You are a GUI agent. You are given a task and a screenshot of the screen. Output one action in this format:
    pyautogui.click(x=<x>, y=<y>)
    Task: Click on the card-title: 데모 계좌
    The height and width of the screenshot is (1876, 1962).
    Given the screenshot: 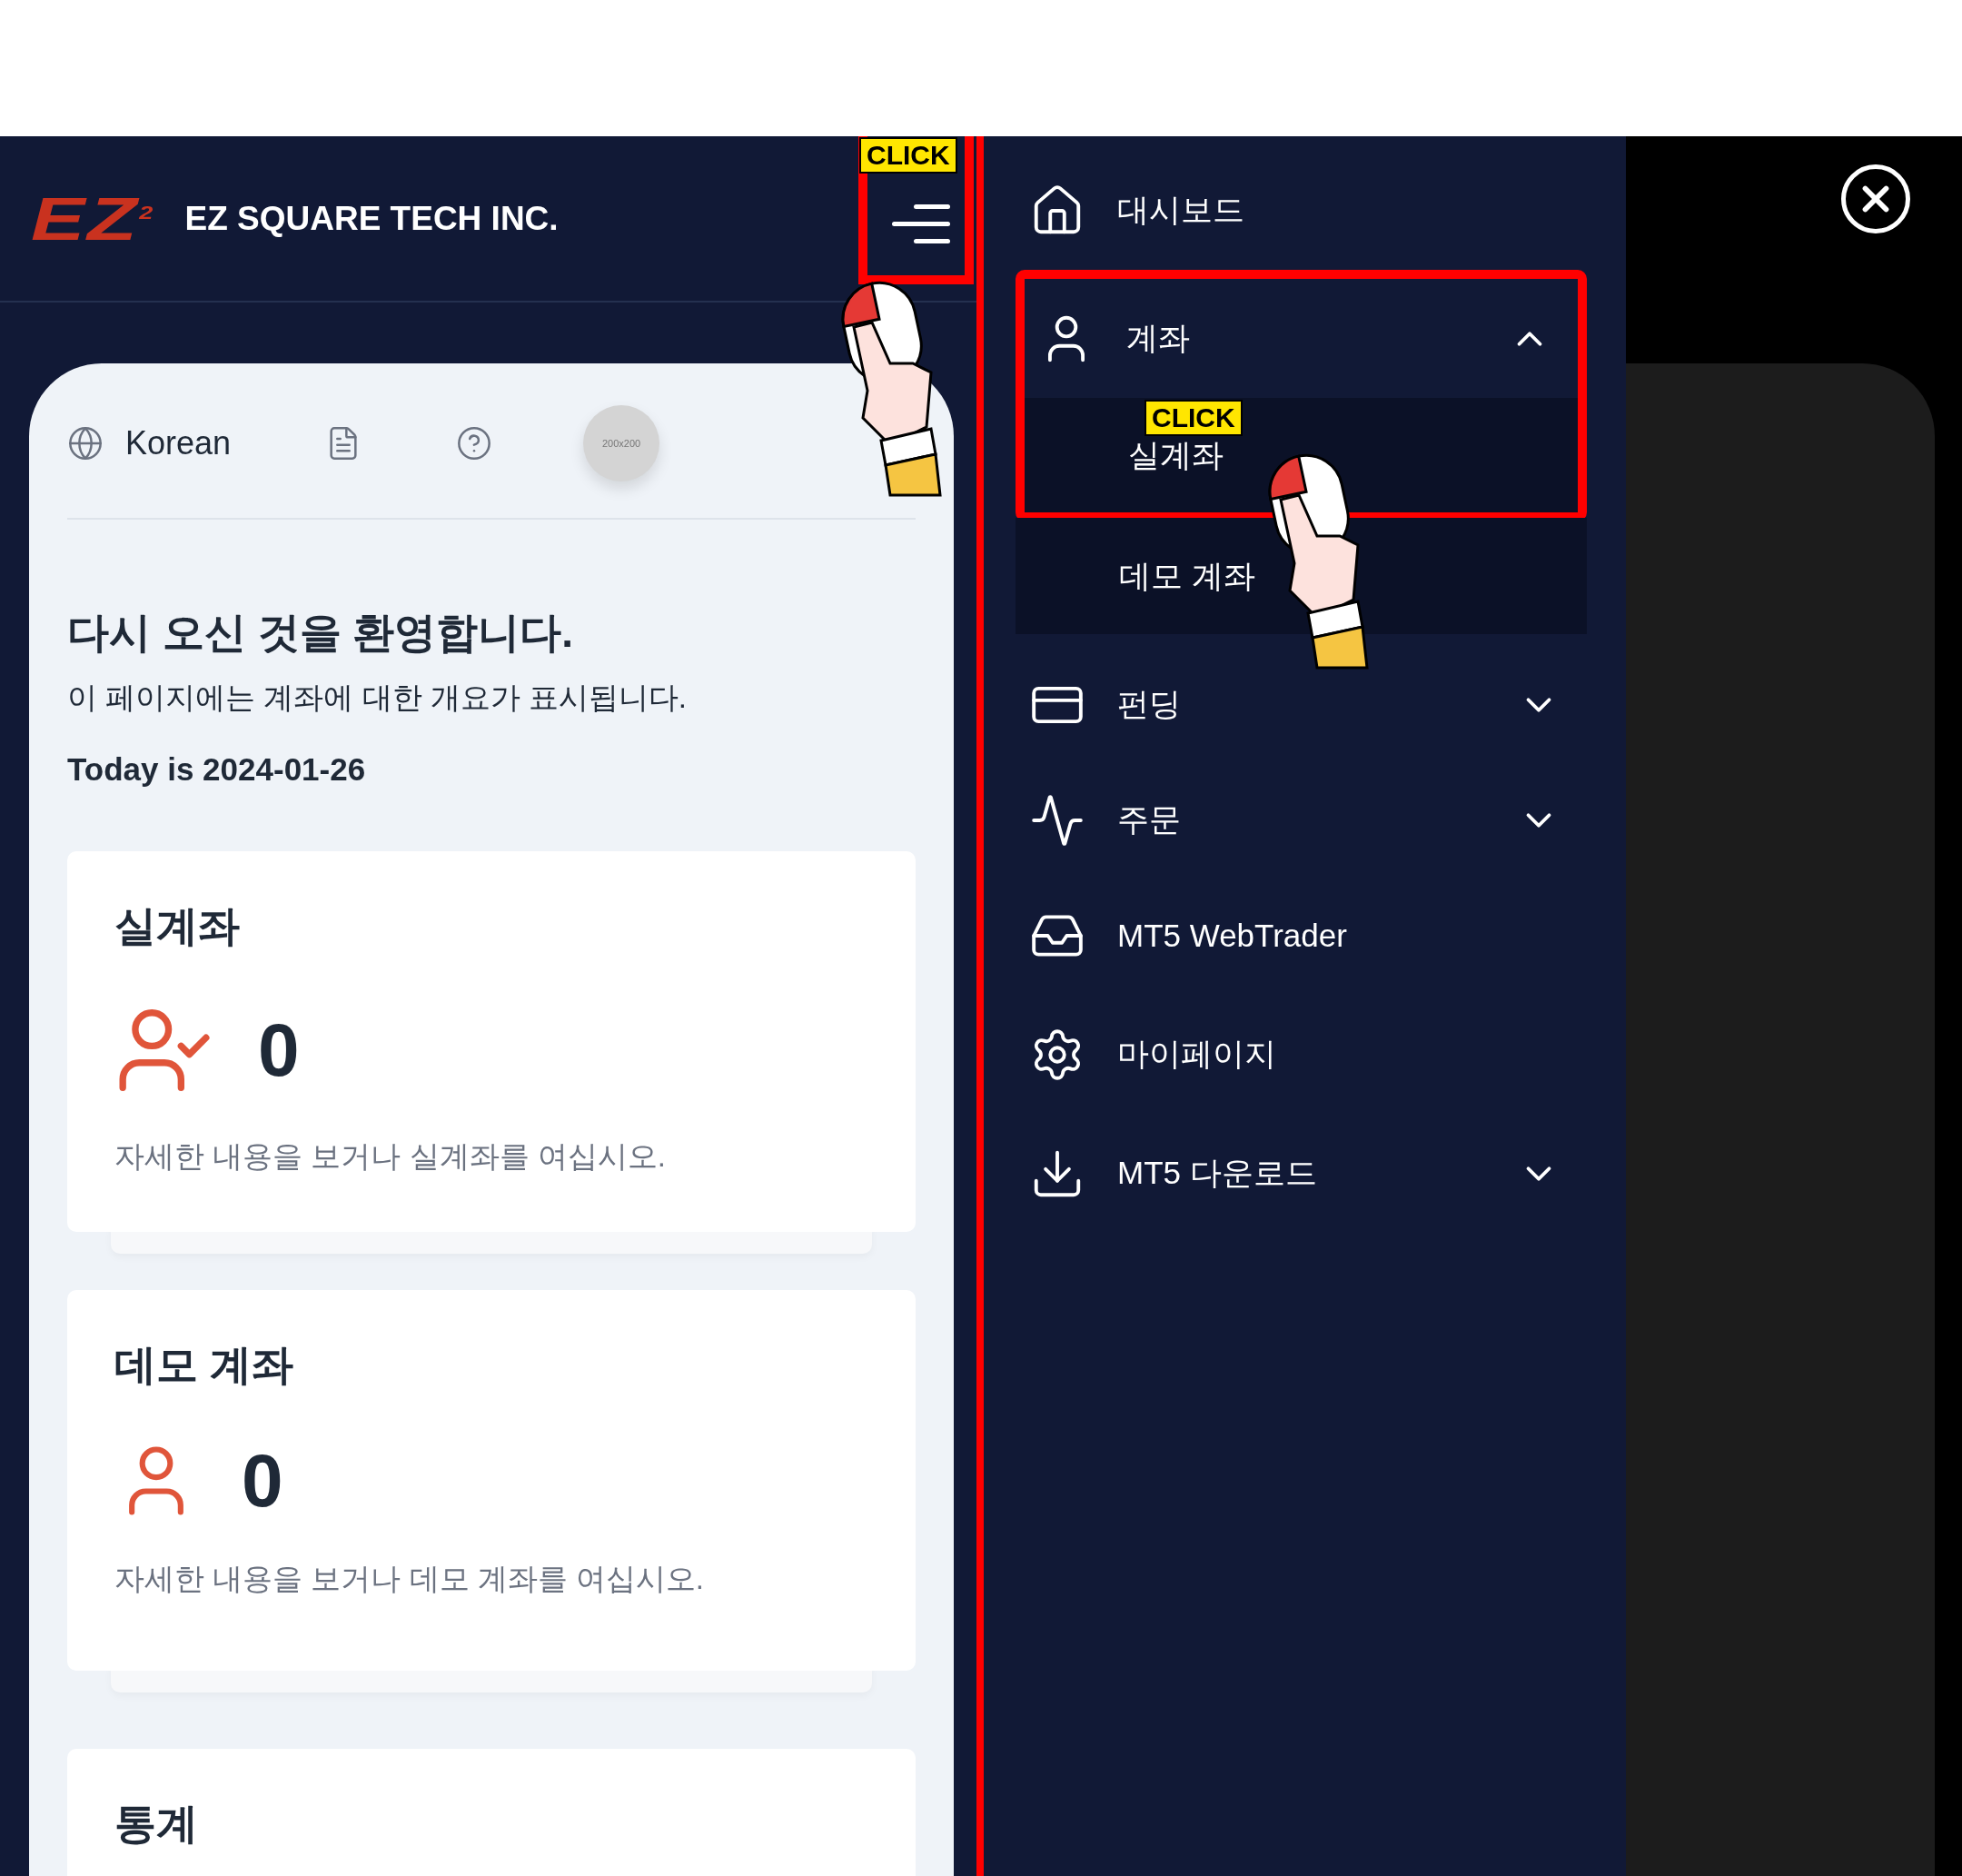 What is the action you would take?
    pyautogui.click(x=204, y=1365)
    